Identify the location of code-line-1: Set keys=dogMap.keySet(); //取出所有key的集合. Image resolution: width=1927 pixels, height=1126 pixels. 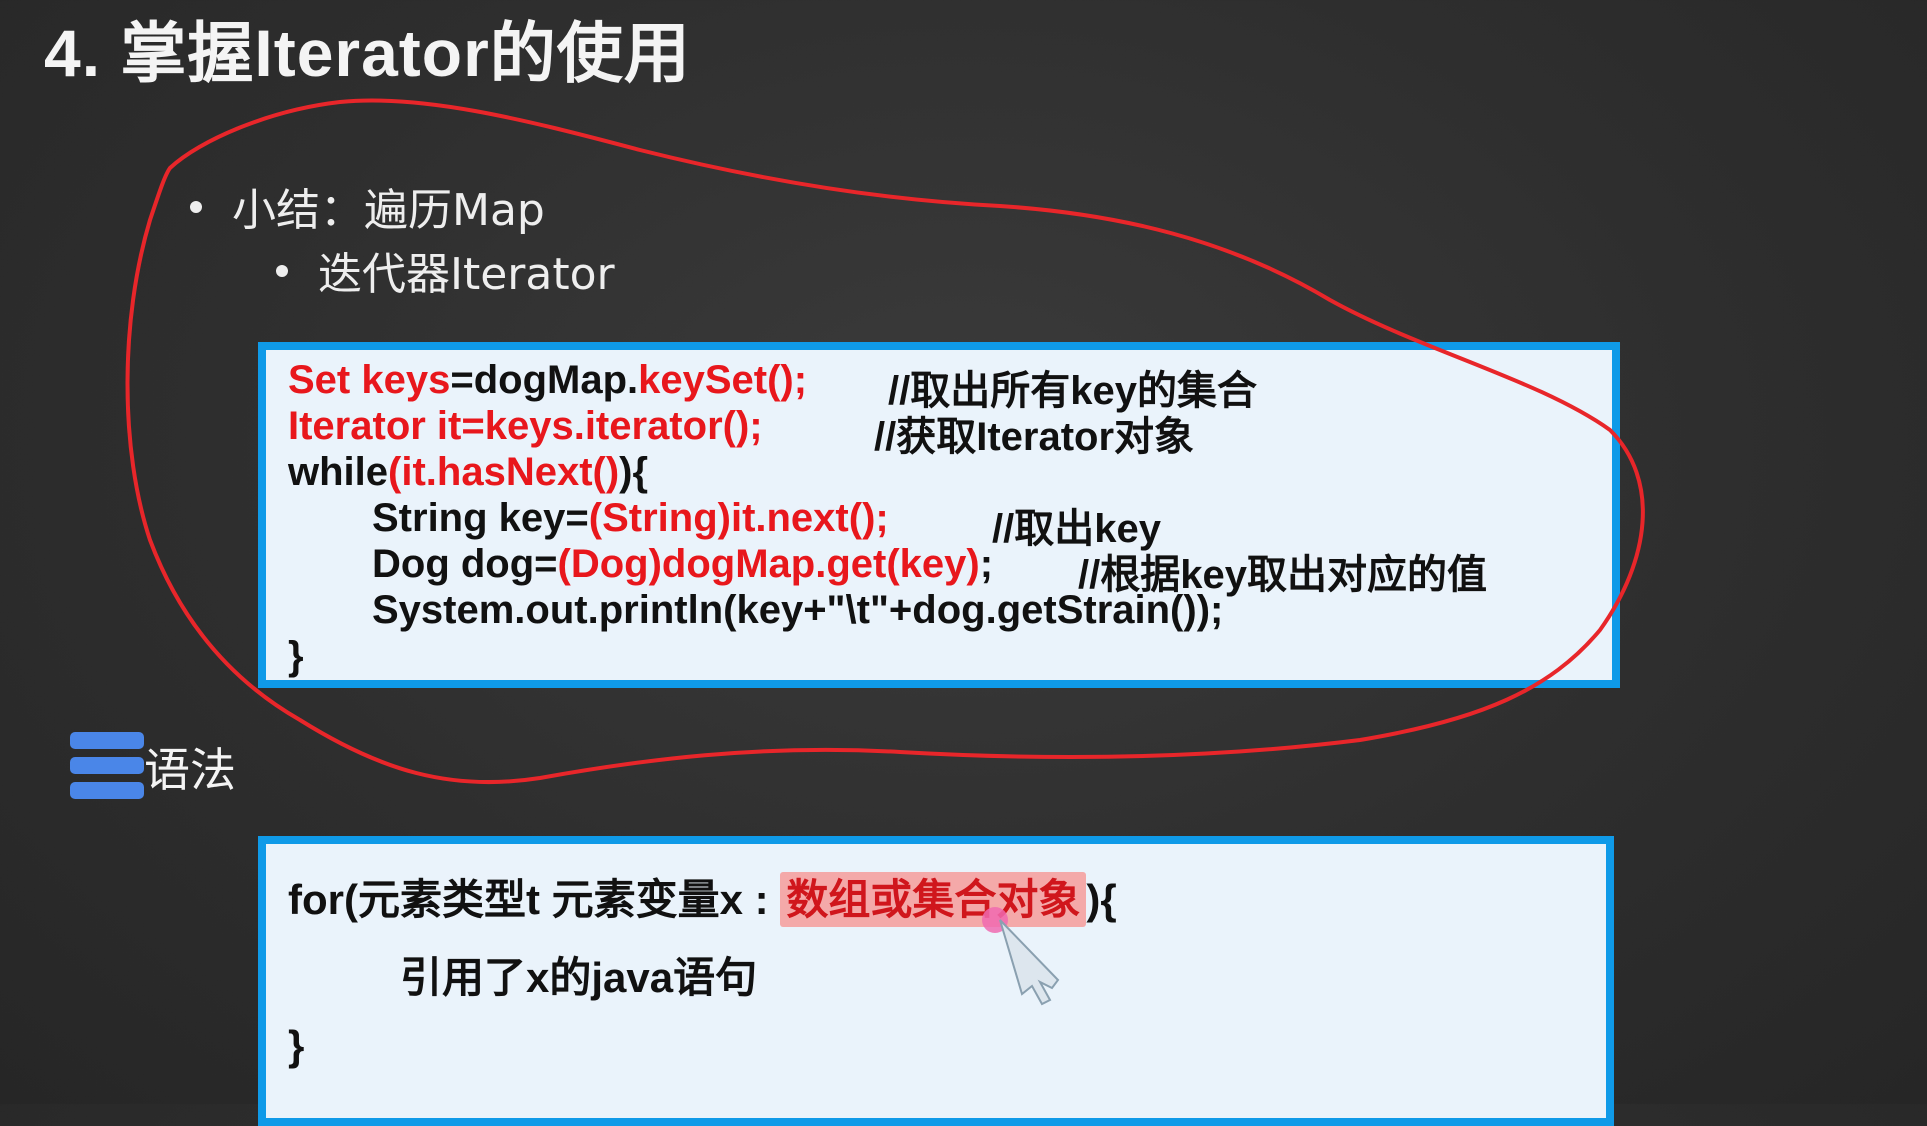
(772, 385).